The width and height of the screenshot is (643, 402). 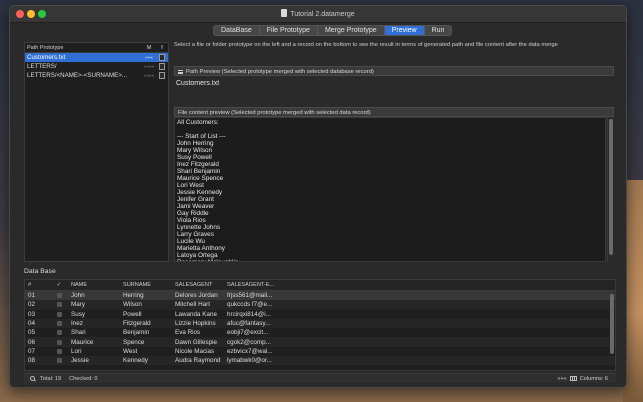 What do you see at coordinates (237, 30) in the screenshot?
I see `tab-database: DataBase` at bounding box center [237, 30].